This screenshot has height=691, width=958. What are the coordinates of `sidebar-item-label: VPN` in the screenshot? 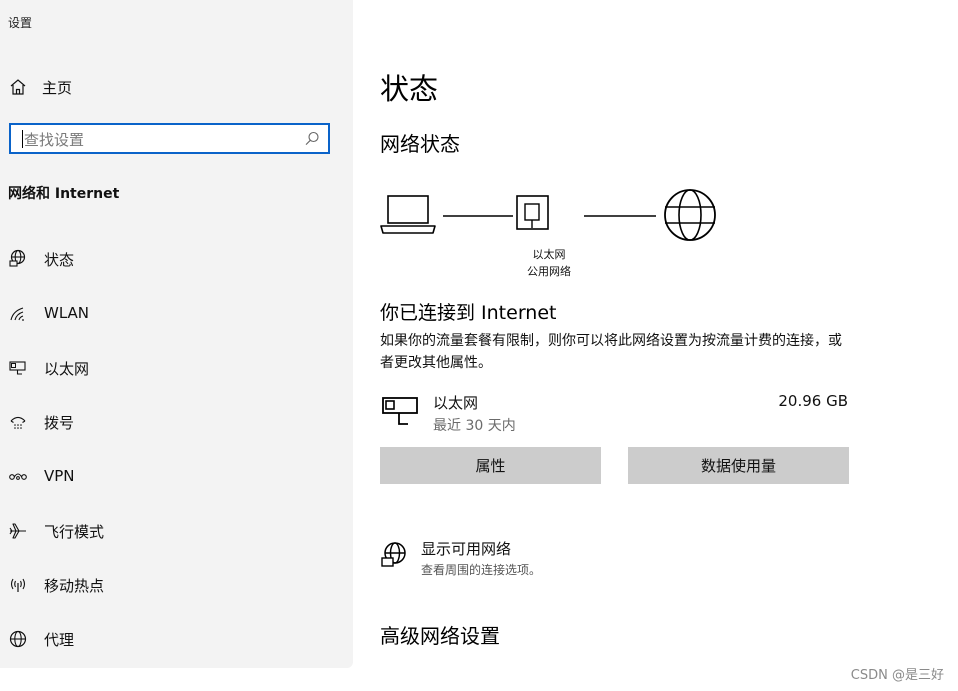 It's located at (59, 476).